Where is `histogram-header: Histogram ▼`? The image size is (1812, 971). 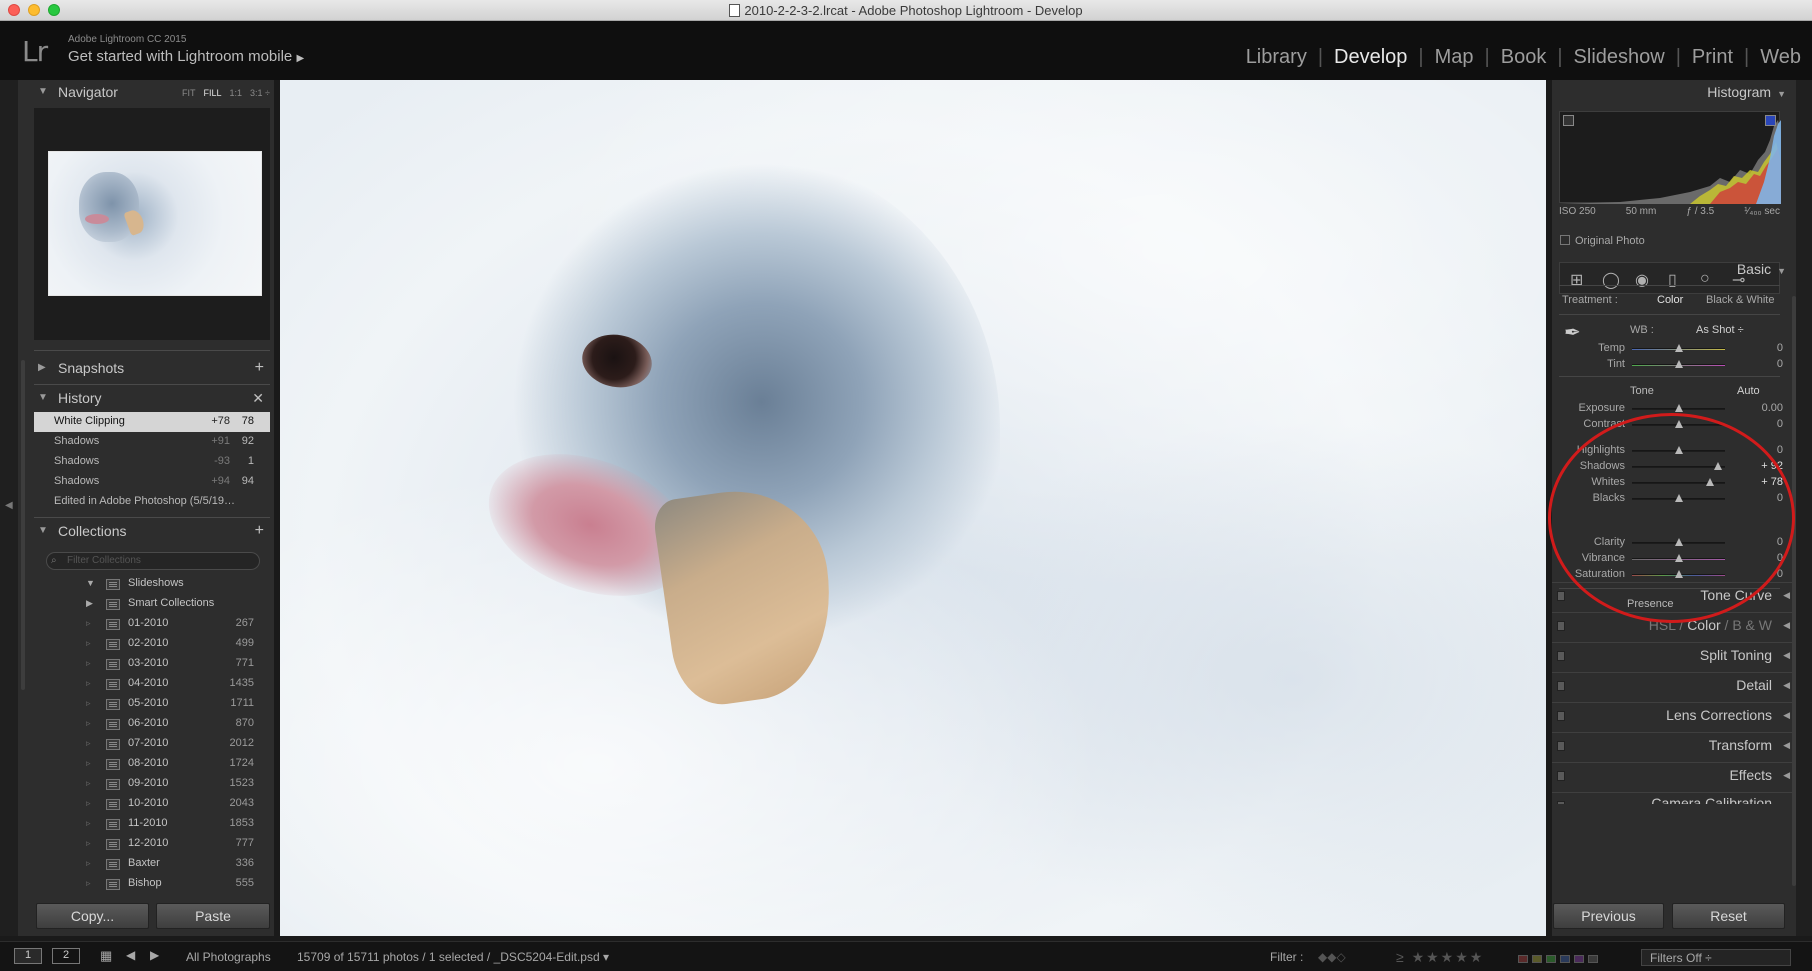 histogram-header: Histogram ▼ is located at coordinates (1746, 92).